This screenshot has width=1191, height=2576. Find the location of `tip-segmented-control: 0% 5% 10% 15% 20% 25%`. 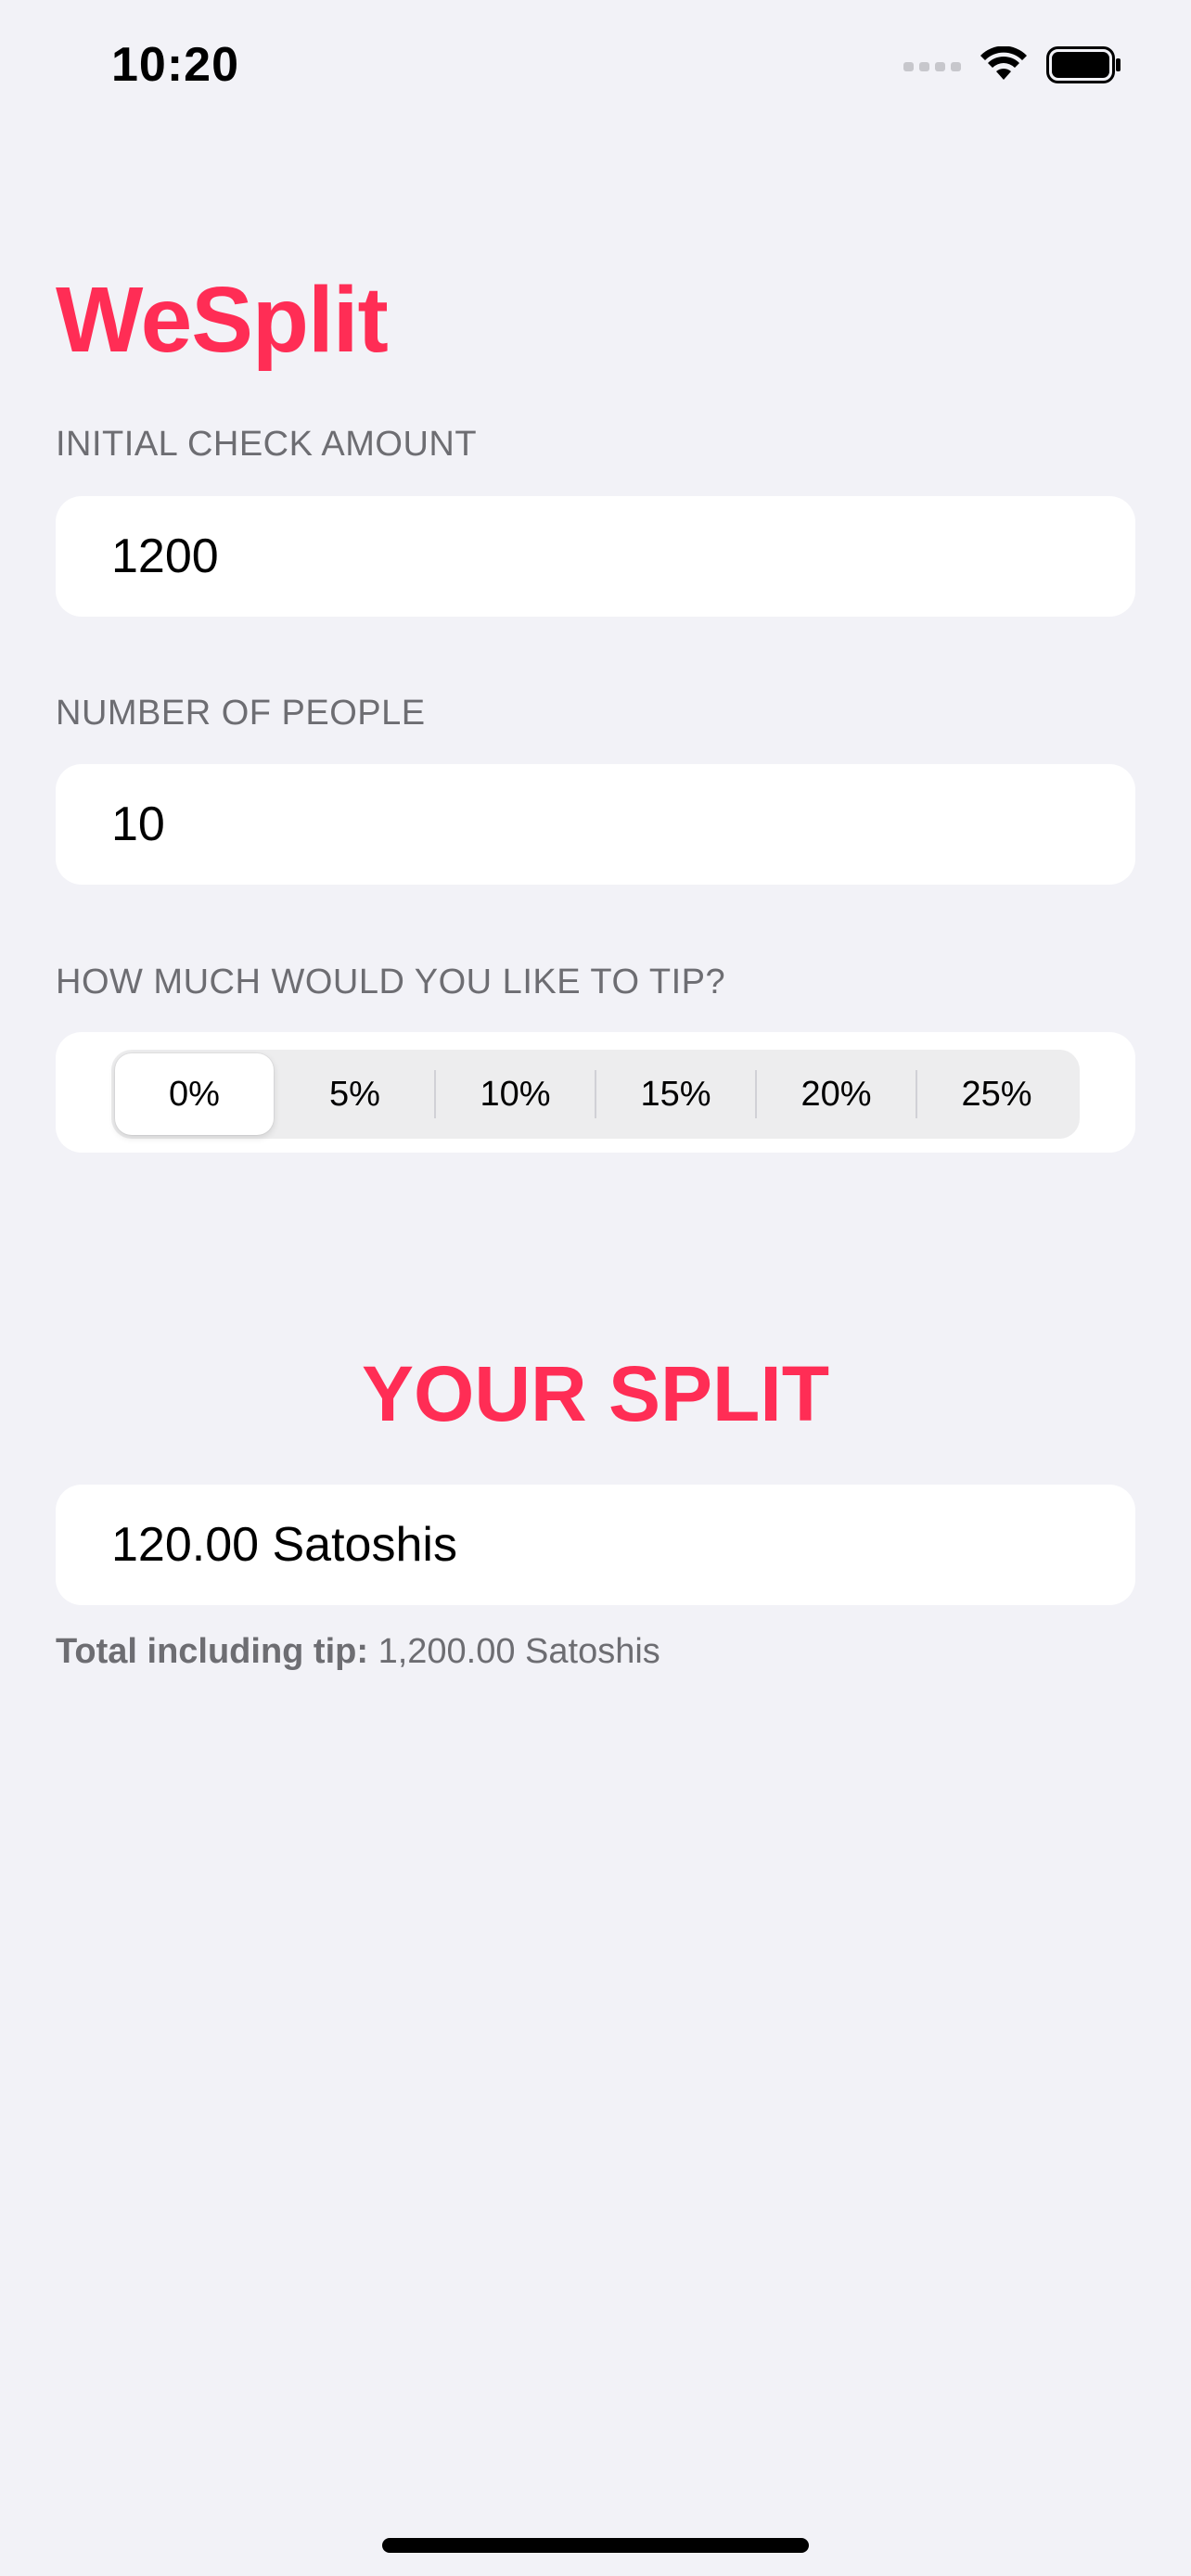

tip-segmented-control: 0% 5% 10% 15% 20% 25% is located at coordinates (595, 1095).